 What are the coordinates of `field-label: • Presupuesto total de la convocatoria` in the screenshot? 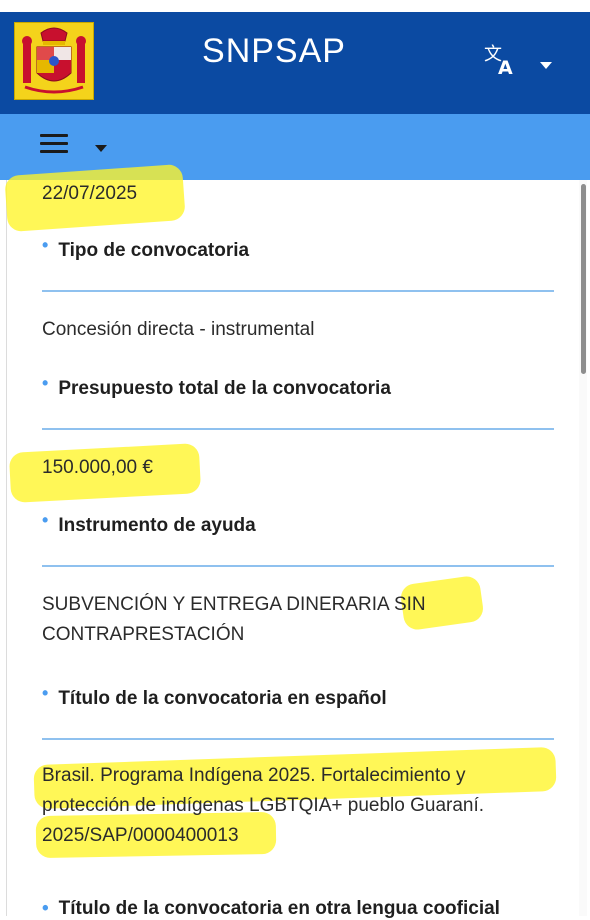 It's located at (216, 386).